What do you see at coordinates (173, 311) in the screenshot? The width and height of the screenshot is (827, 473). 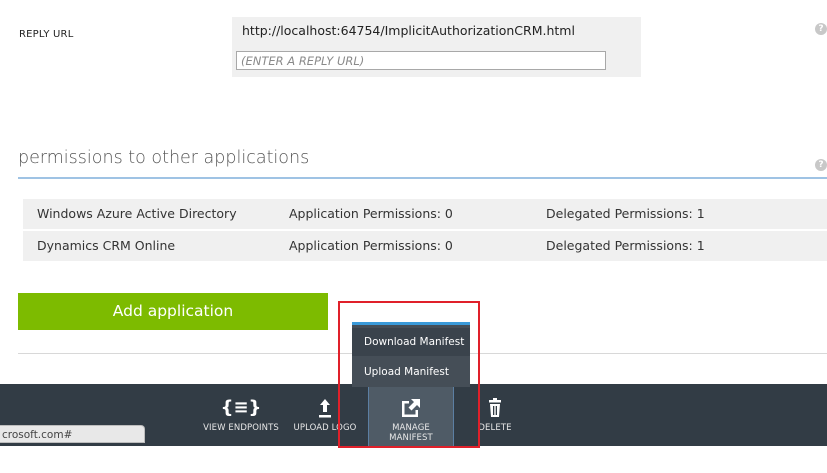 I see `add-application-button: Add application` at bounding box center [173, 311].